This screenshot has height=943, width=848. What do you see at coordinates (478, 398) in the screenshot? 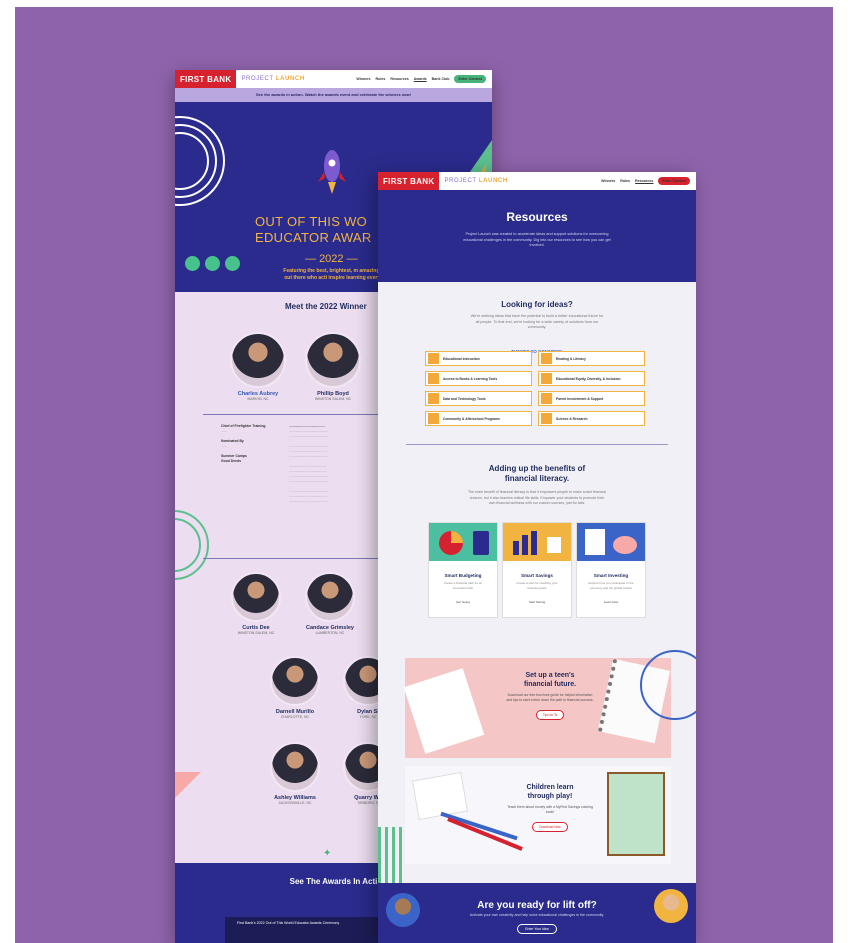
I see `theme-item: Data and Technology Tools` at bounding box center [478, 398].